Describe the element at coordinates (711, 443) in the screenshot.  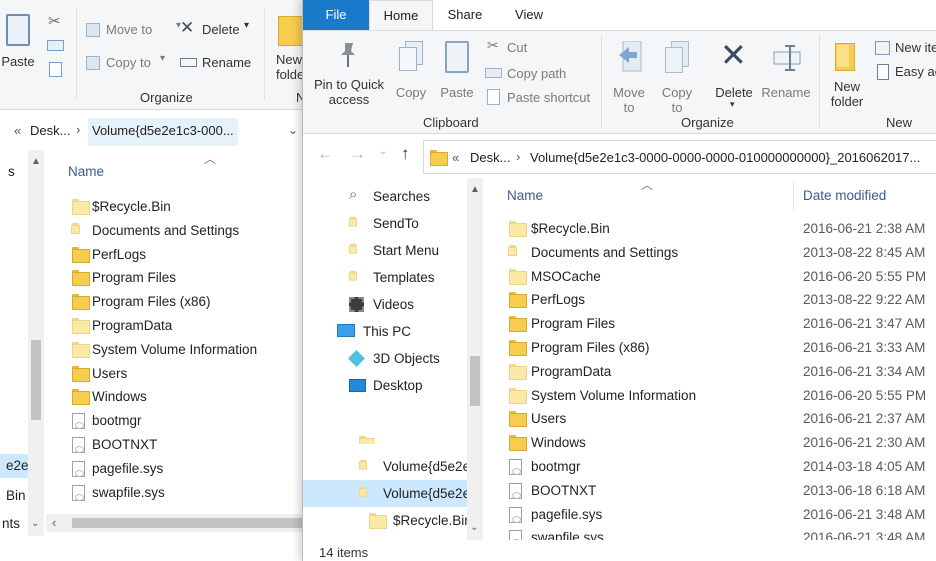
I see `file-row: Windows 2016-06-21 2:30 AM` at that location.